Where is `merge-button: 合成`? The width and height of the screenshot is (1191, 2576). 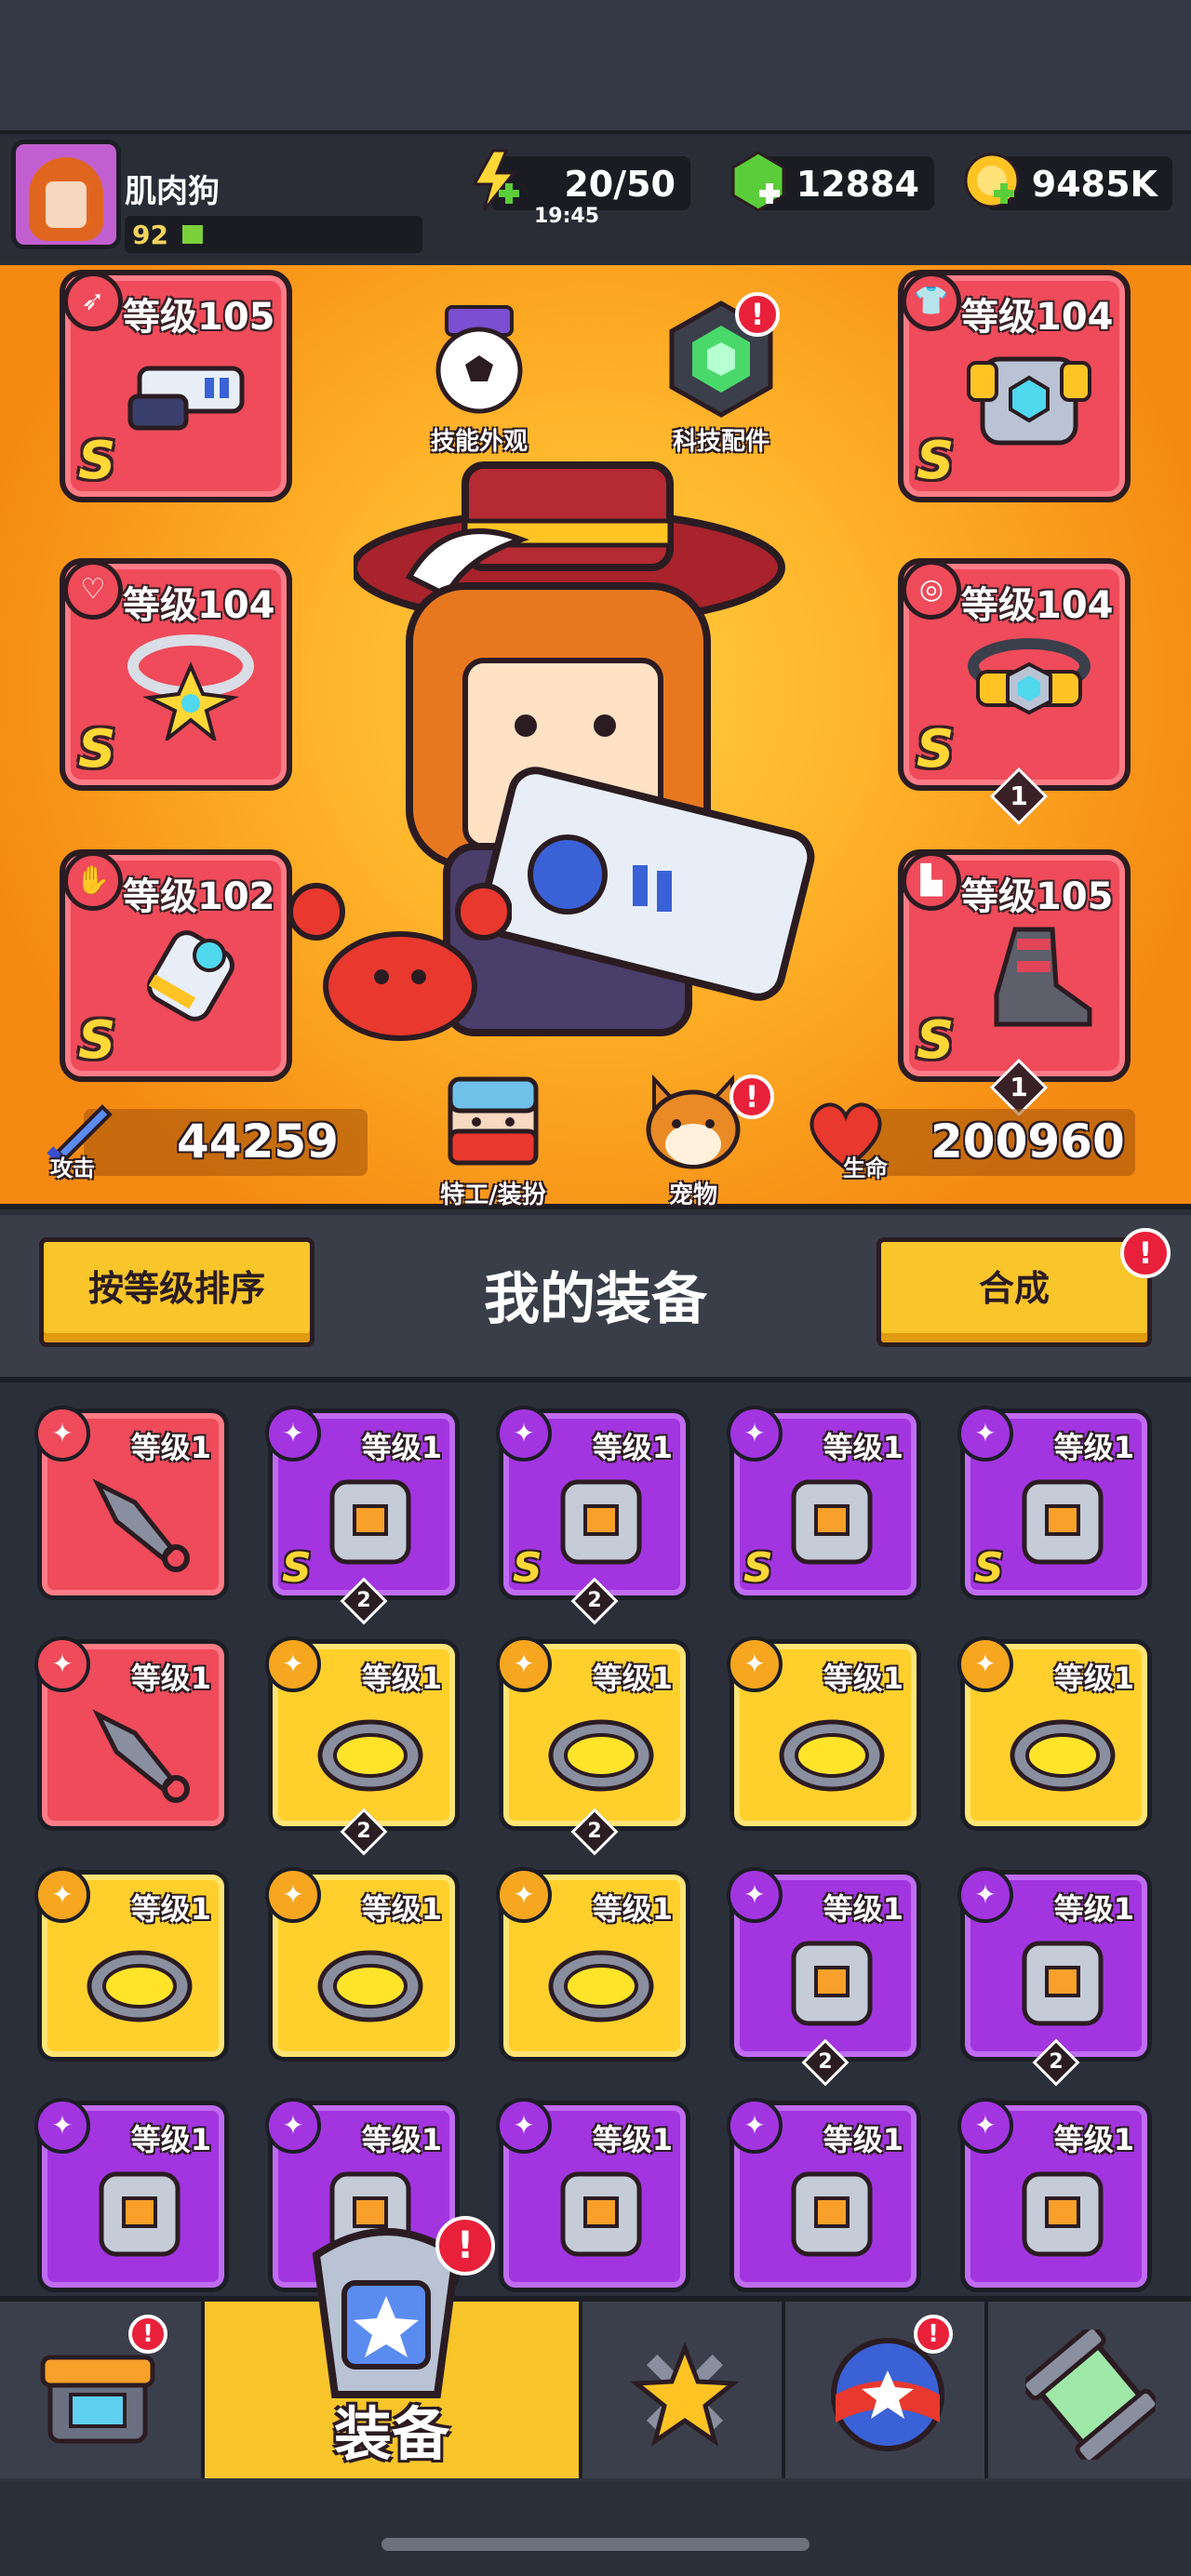 merge-button: 合成 is located at coordinates (1014, 1292).